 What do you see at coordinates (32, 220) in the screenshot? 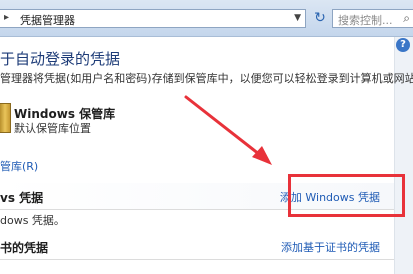
I see `windows-credentials-empty: dows 凭据。` at bounding box center [32, 220].